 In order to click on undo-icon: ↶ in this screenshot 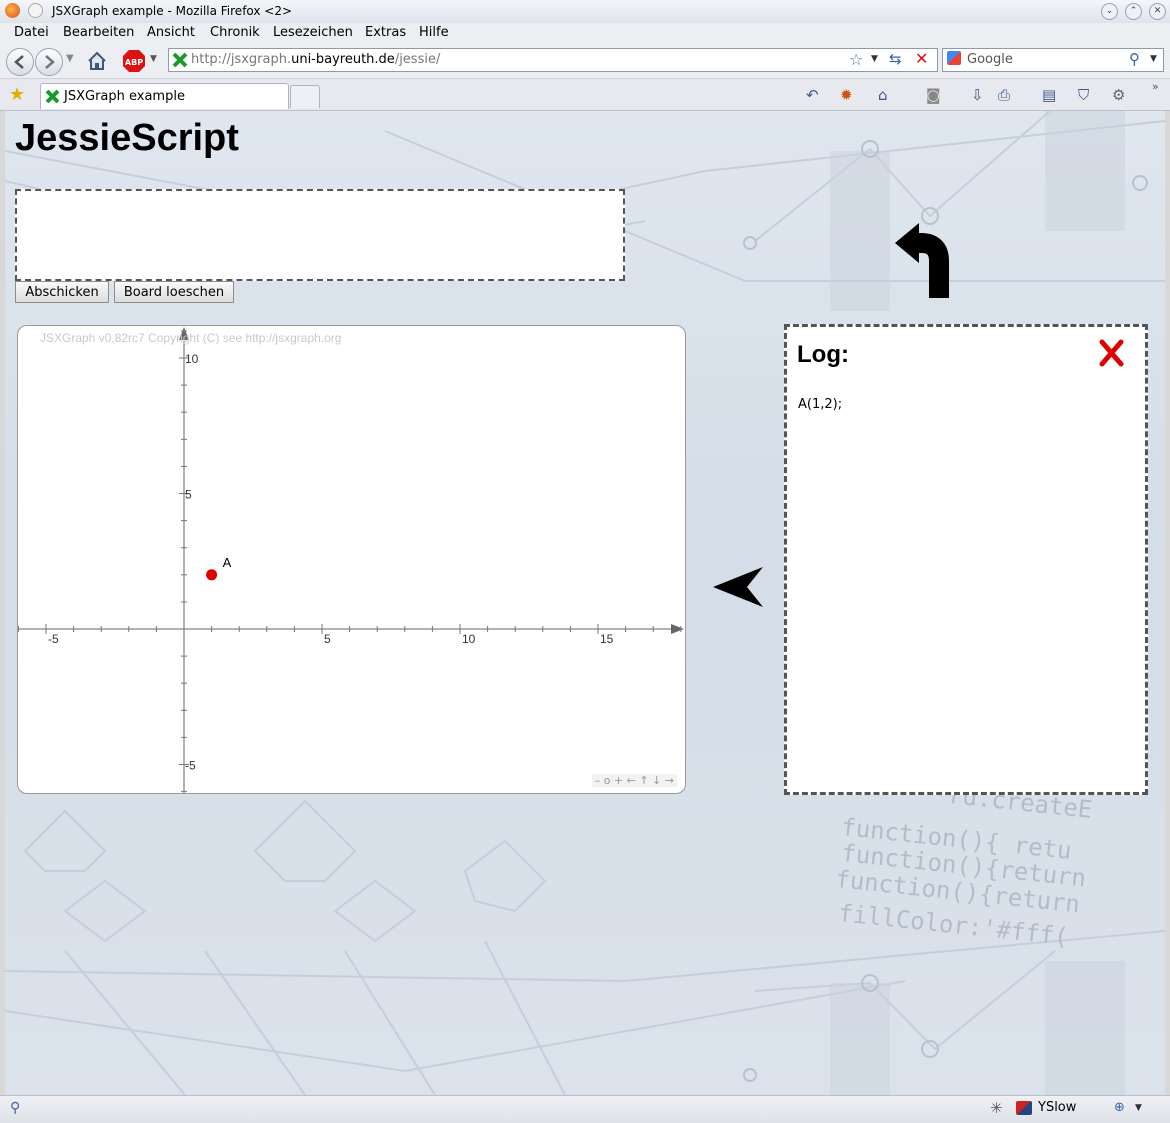, I will do `click(812, 95)`.